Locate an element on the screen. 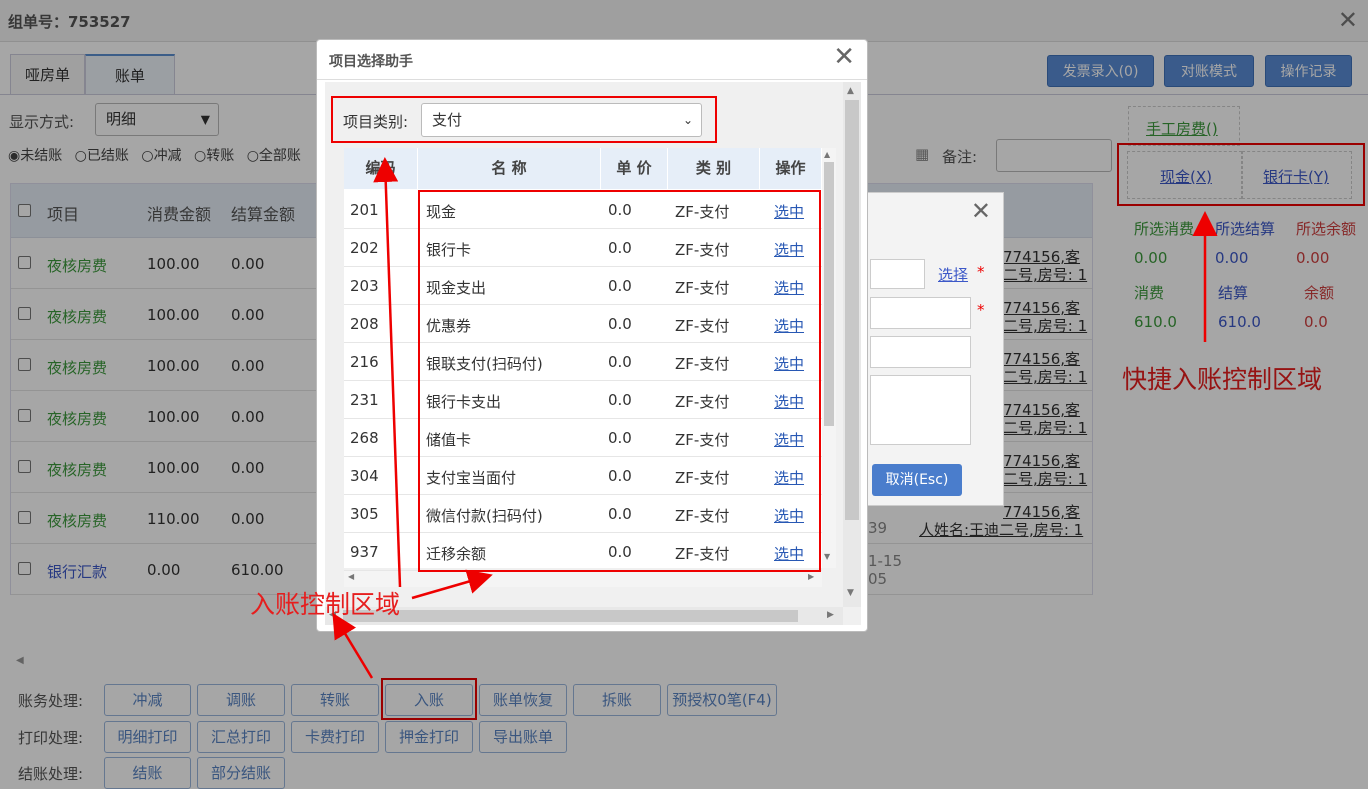  row-code: 937 is located at coordinates (364, 552).